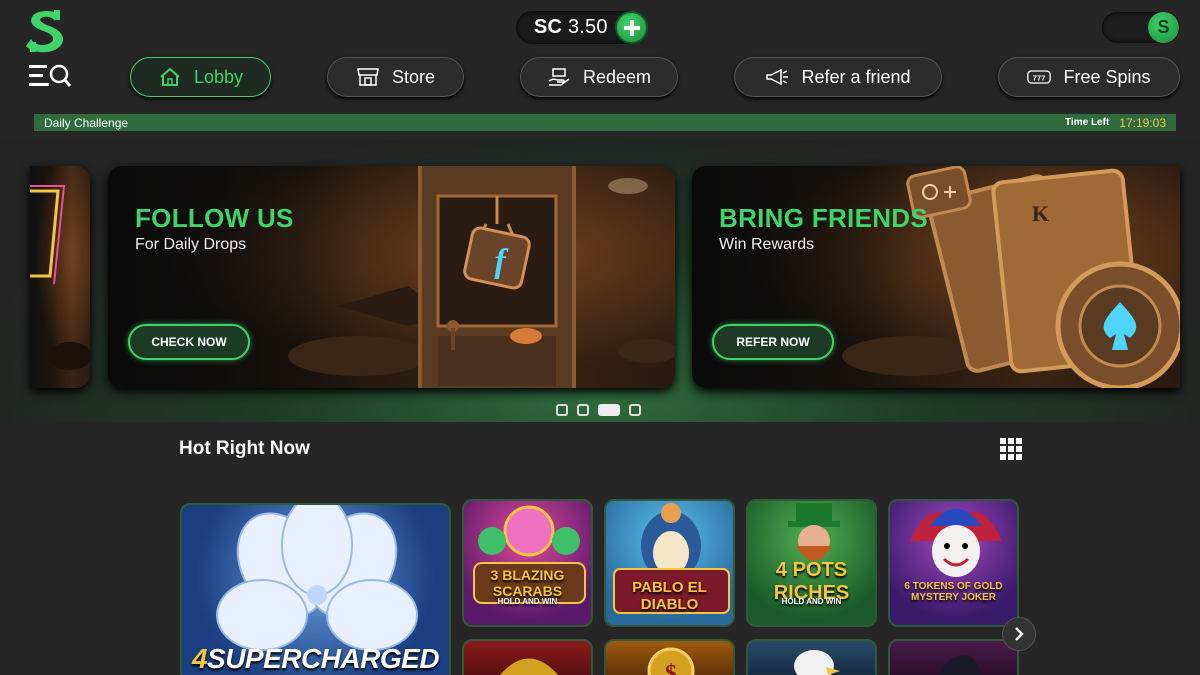  Describe the element at coordinates (559, 77) in the screenshot. I see `redeem-icon` at that location.